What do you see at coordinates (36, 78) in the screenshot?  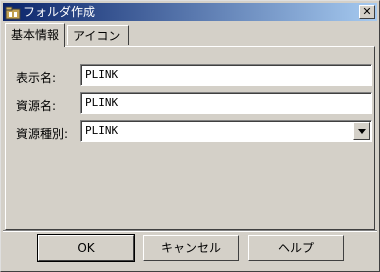 I see `display-name-label: 表示名:` at bounding box center [36, 78].